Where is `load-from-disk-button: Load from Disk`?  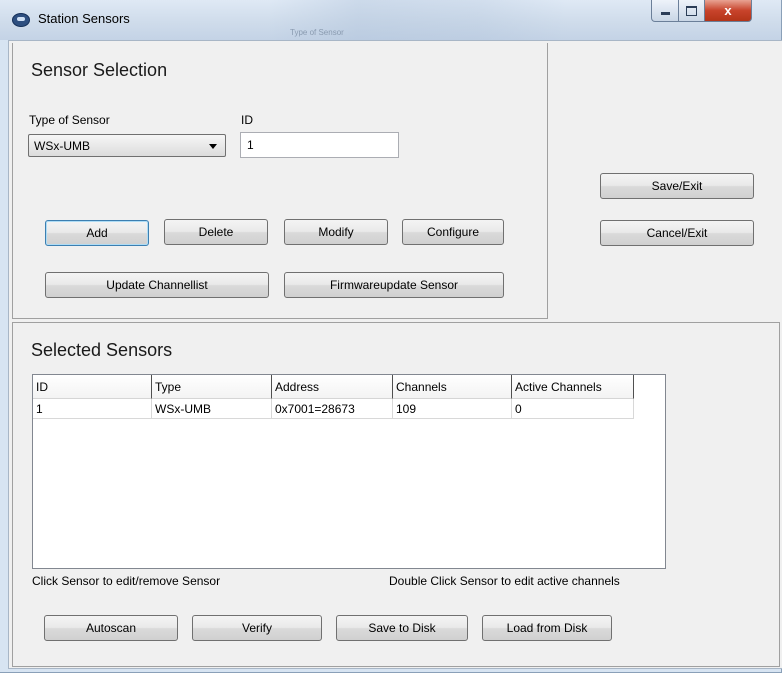
load-from-disk-button: Load from Disk is located at coordinates (547, 628).